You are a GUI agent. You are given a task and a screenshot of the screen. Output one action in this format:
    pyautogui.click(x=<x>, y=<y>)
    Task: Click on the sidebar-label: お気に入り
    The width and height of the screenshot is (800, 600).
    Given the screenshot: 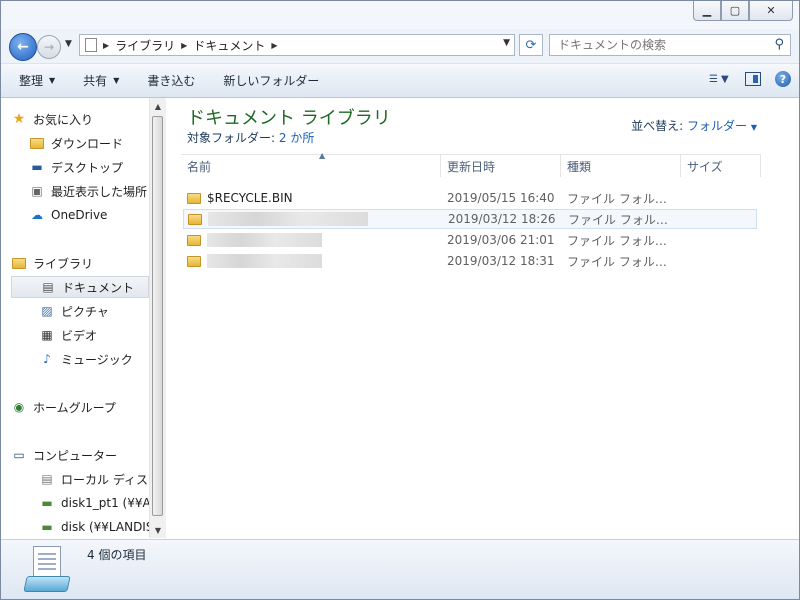 What is the action you would take?
    pyautogui.click(x=63, y=119)
    